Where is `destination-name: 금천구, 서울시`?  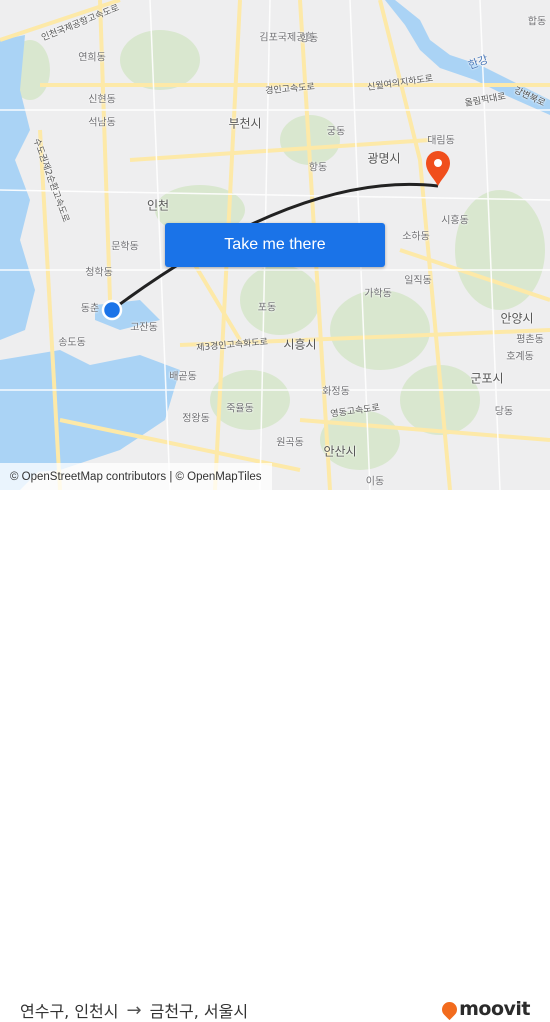 destination-name: 금천구, 서울시 is located at coordinates (199, 1011).